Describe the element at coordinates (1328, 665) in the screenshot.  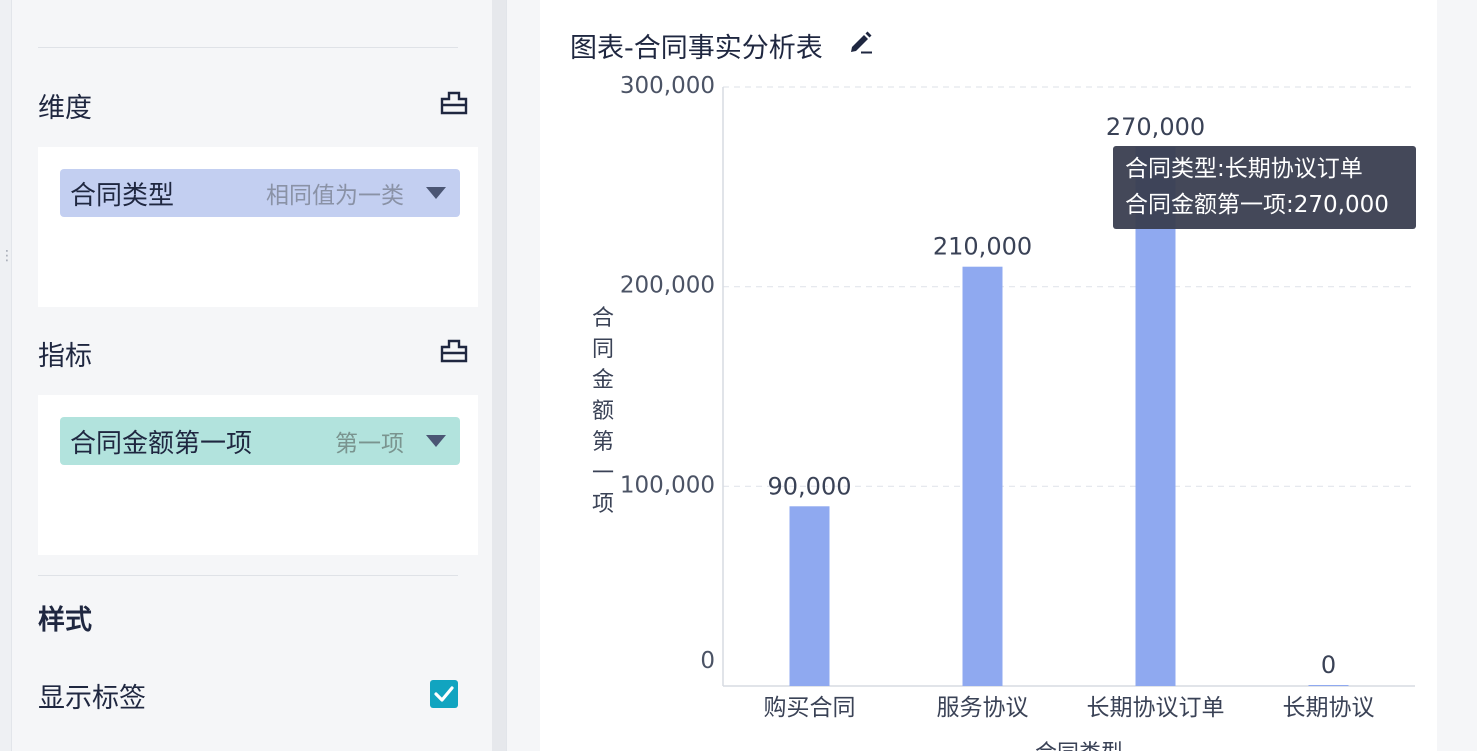
I see `bar-data-label: 0` at that location.